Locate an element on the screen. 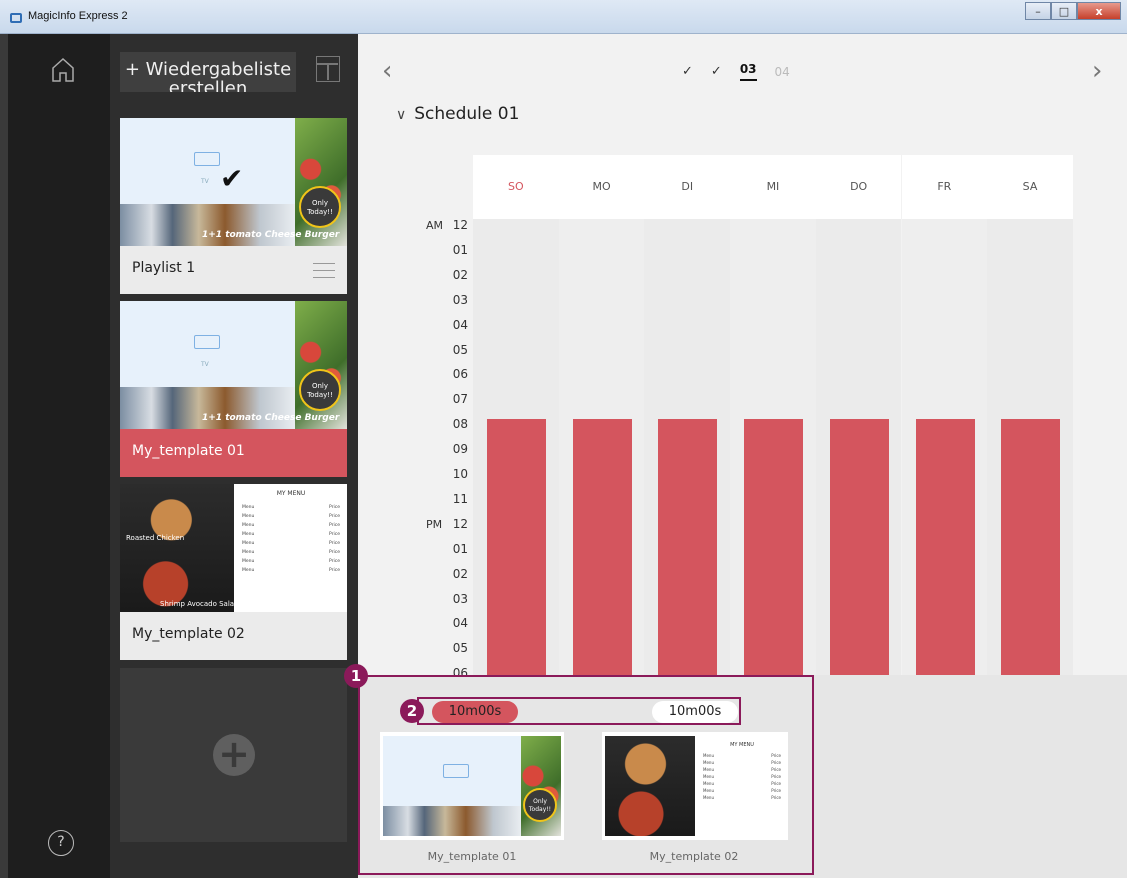  chevron-right-icon: › is located at coordinates (1097, 71).